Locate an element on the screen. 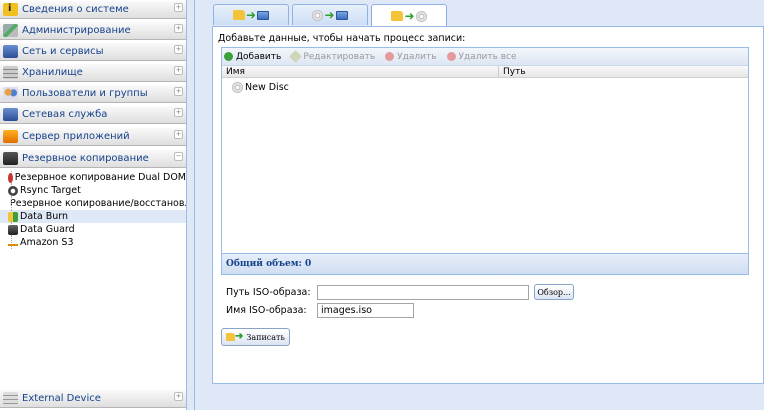 This screenshot has height=410, width=764. section-external-device: External Device + is located at coordinates (93, 398).